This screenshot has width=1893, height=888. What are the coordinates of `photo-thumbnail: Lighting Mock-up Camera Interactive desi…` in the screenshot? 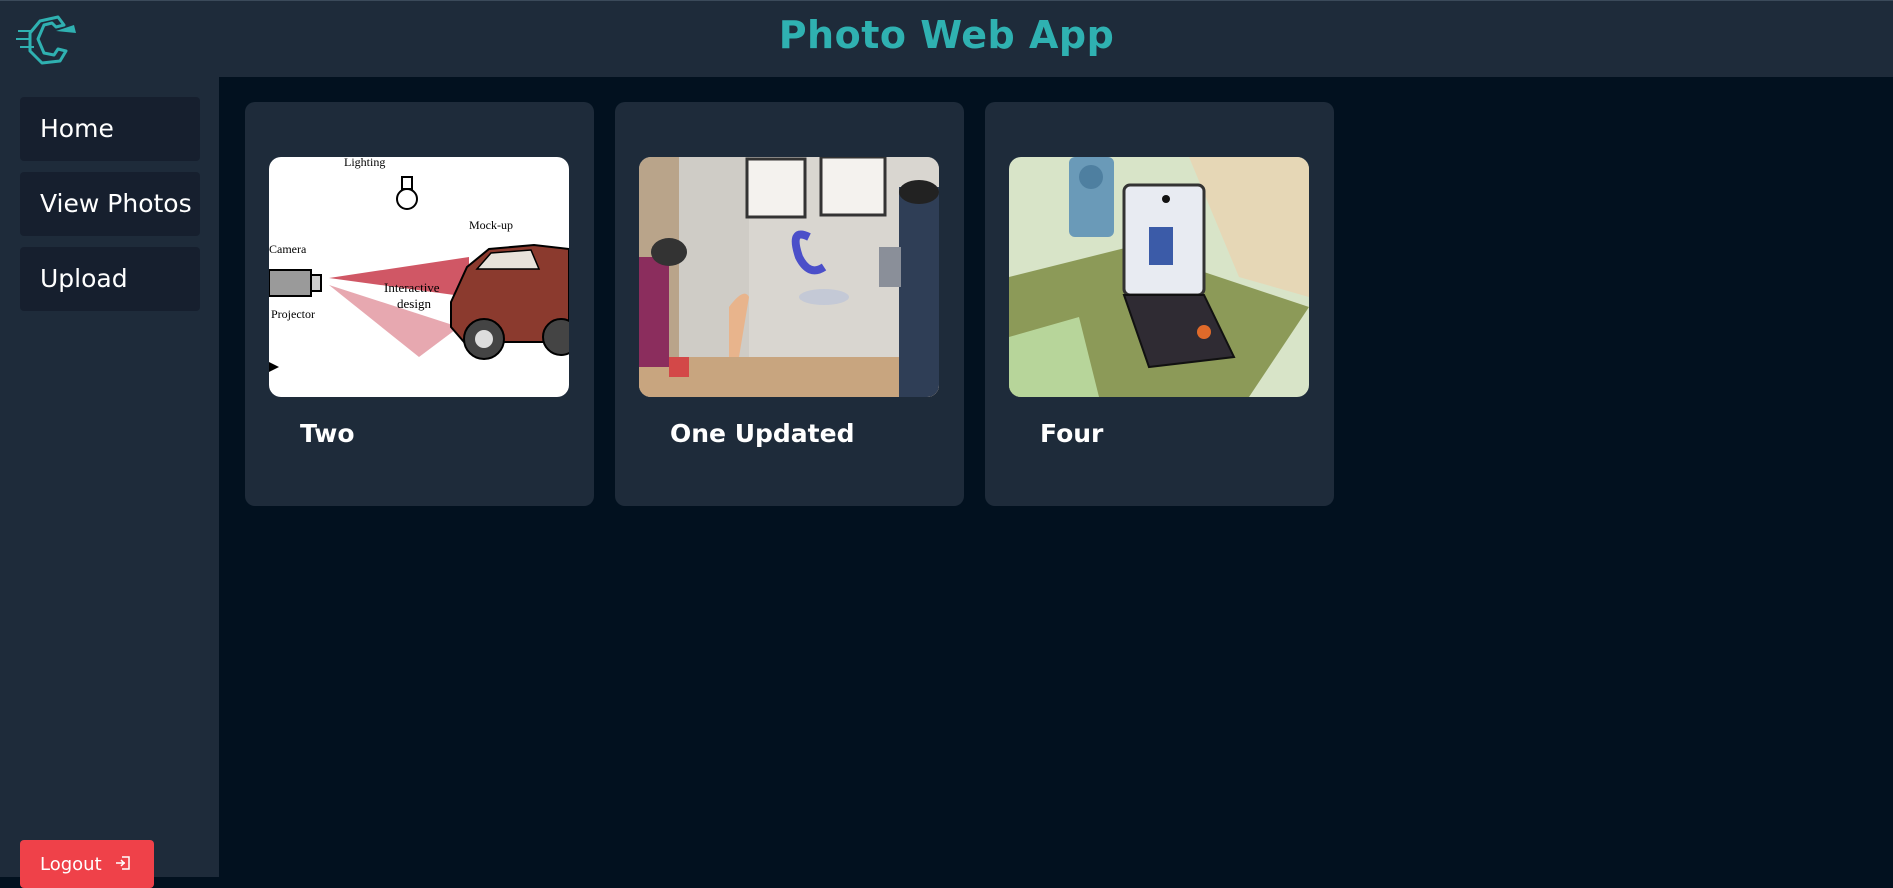 It's located at (419, 277).